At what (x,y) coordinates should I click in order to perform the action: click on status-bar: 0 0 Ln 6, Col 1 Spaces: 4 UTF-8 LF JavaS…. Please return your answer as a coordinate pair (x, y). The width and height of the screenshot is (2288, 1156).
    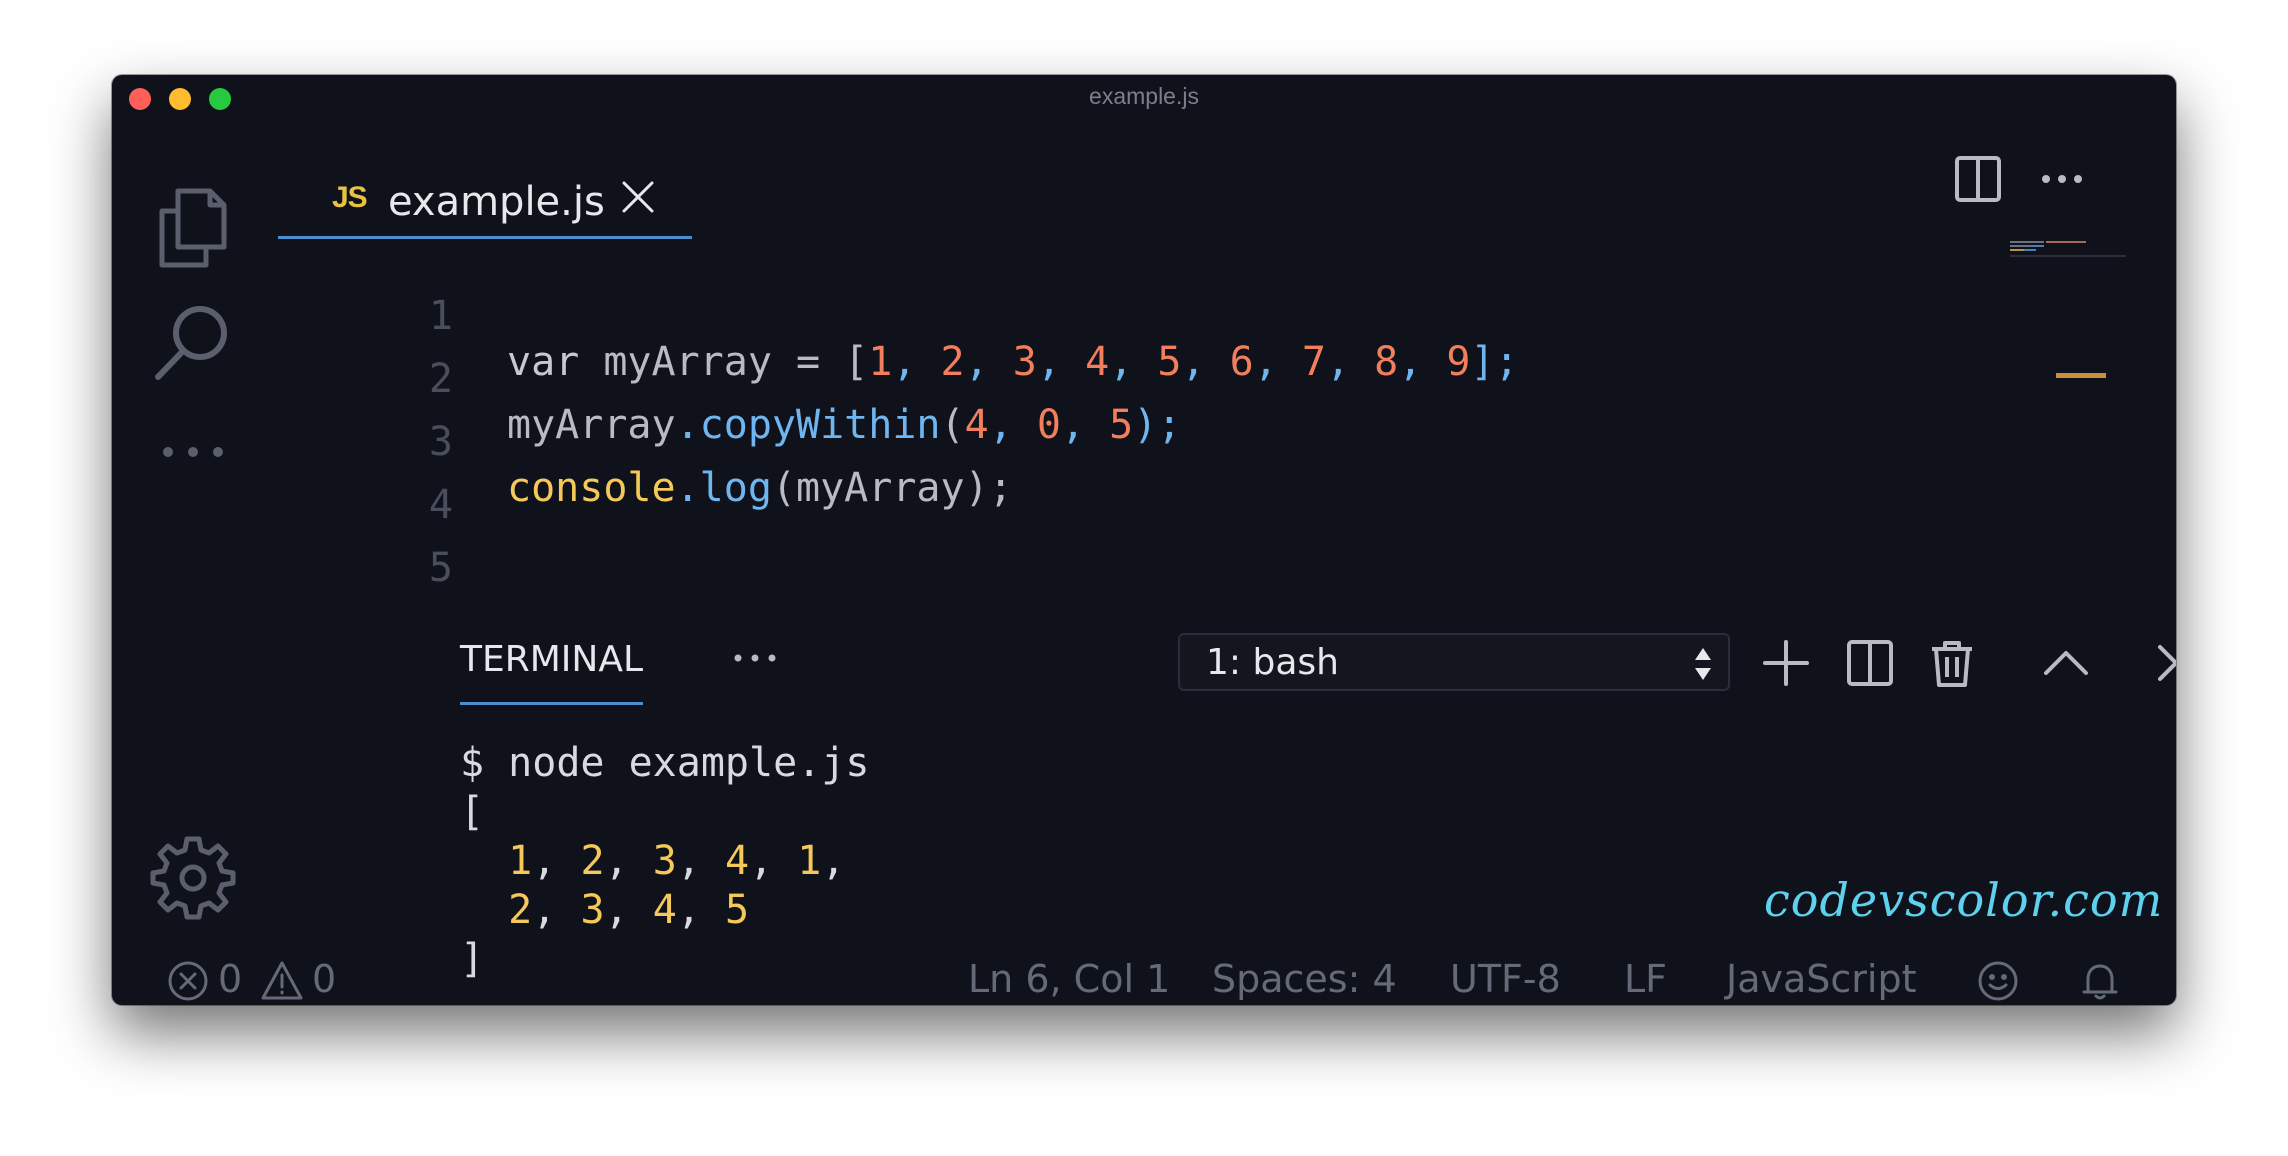
    Looking at the image, I should click on (1144, 978).